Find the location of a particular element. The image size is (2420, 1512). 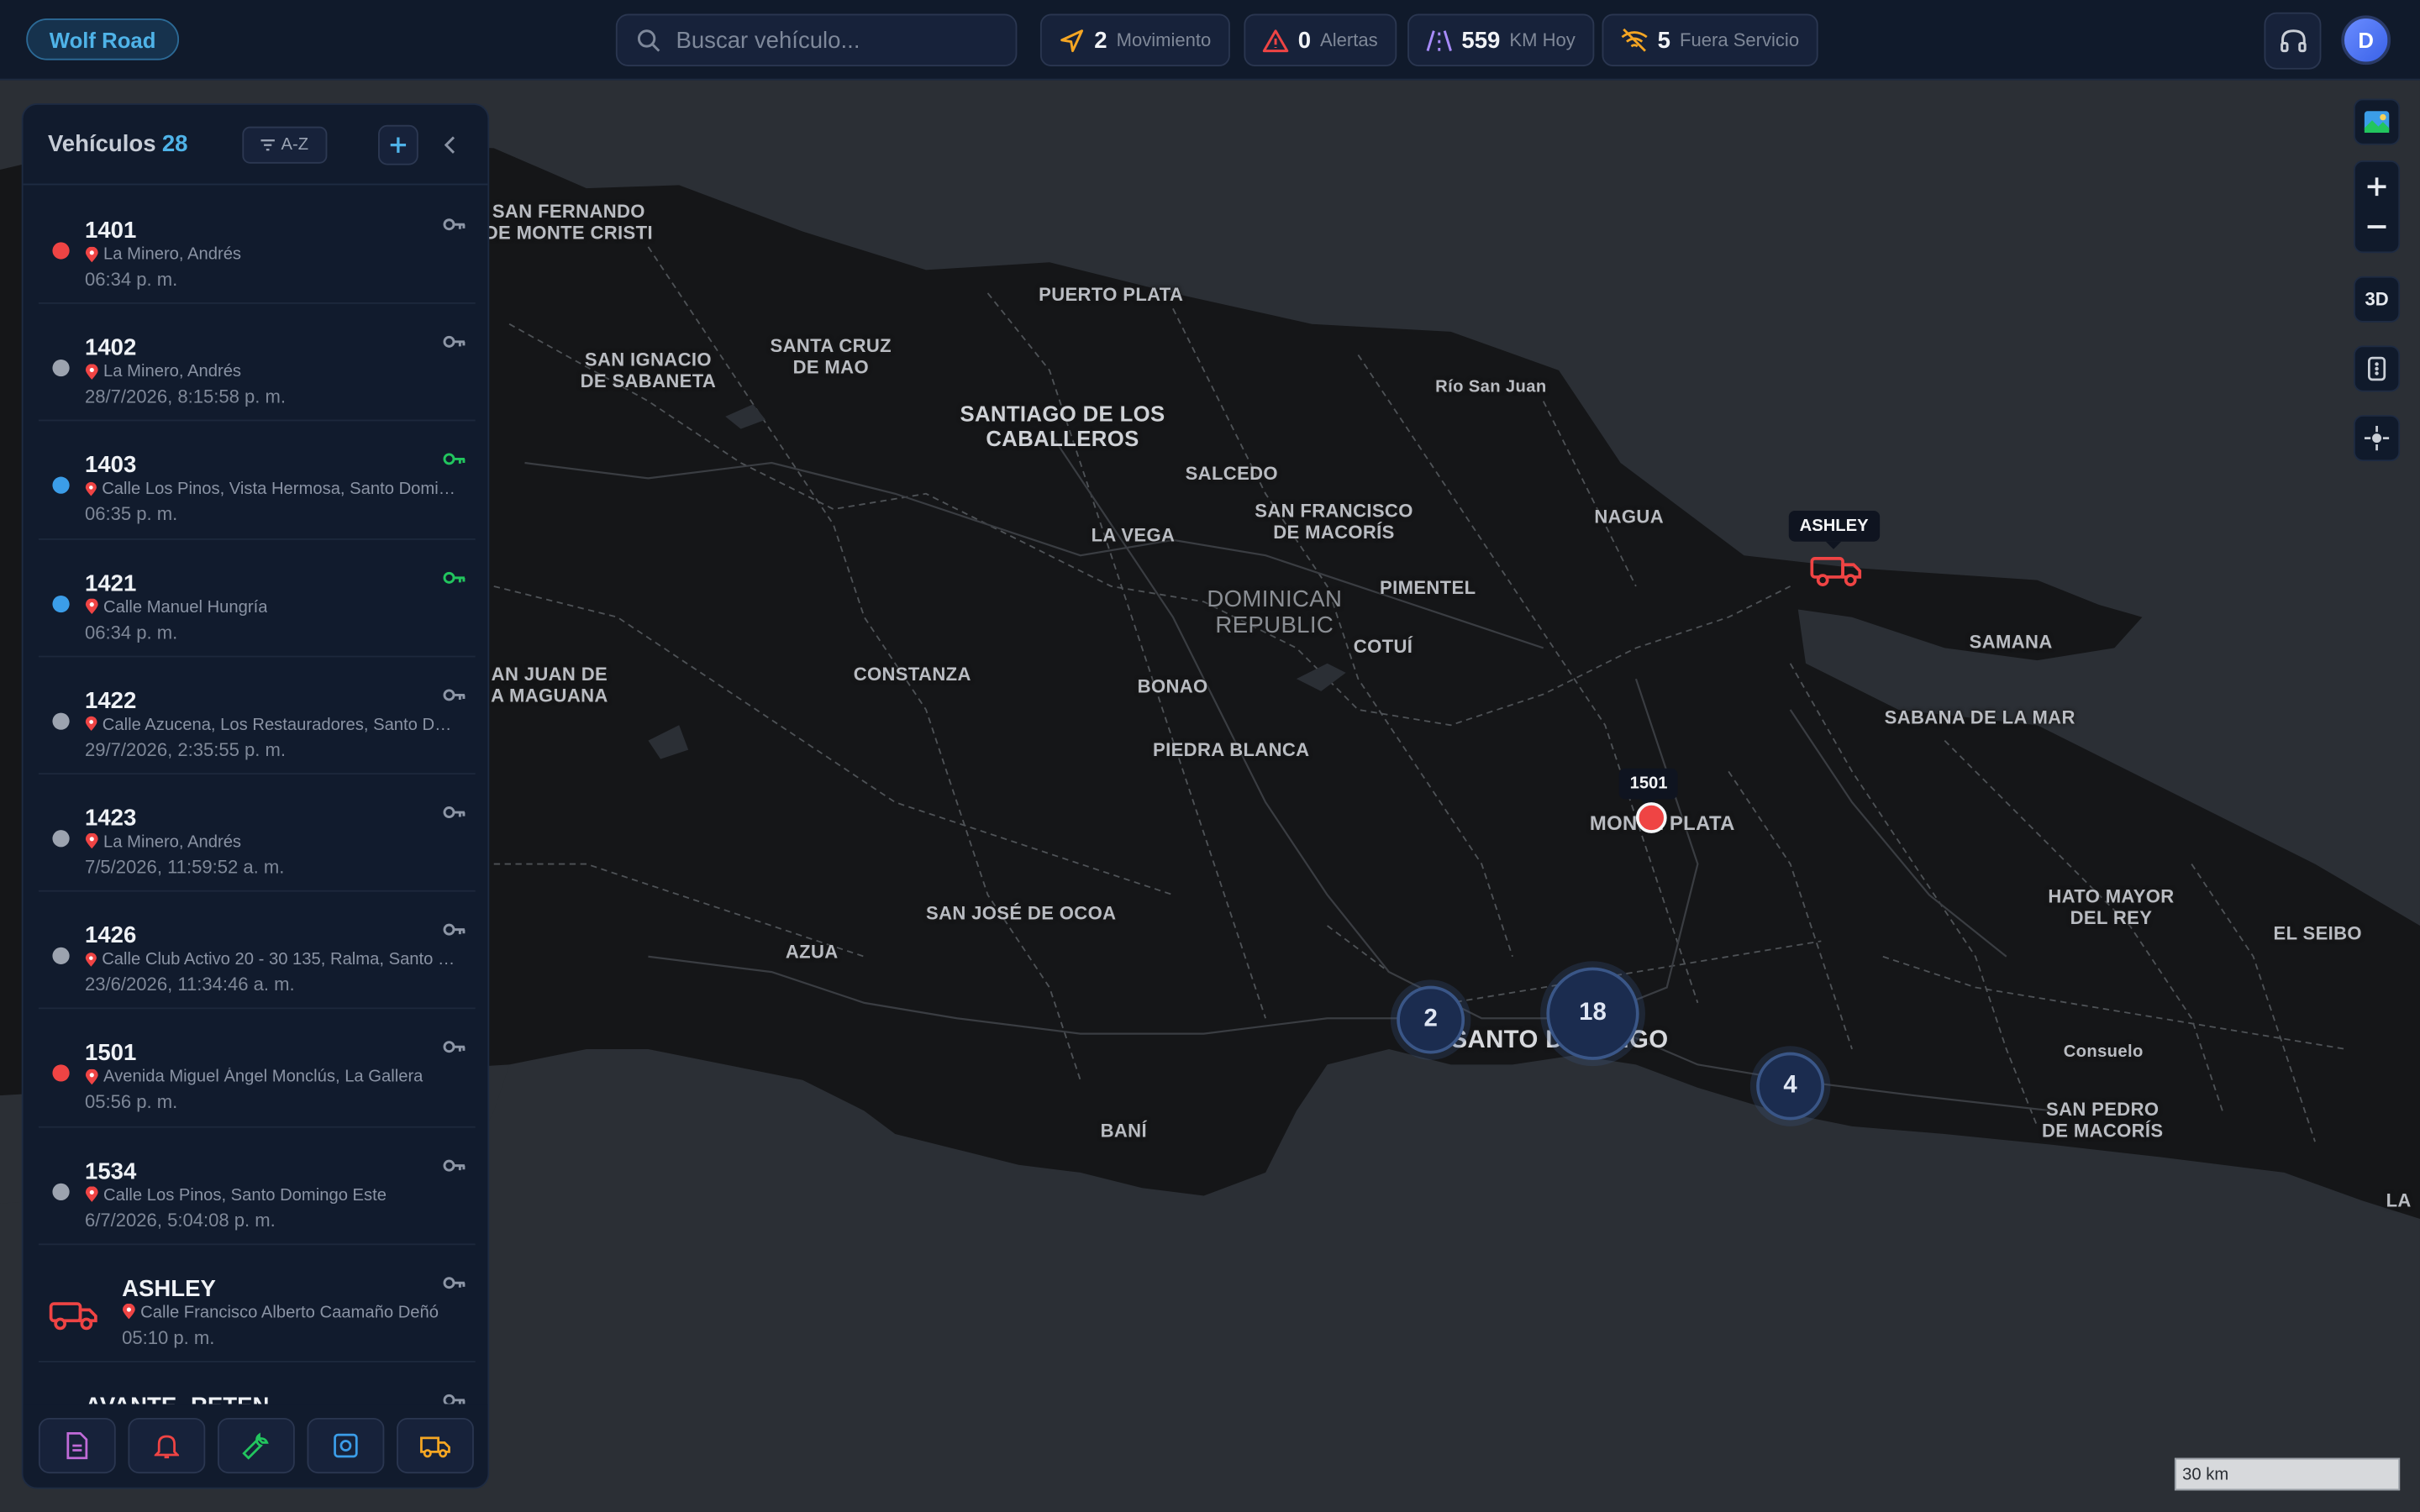

vehicle-name: 1401 is located at coordinates (111, 230).